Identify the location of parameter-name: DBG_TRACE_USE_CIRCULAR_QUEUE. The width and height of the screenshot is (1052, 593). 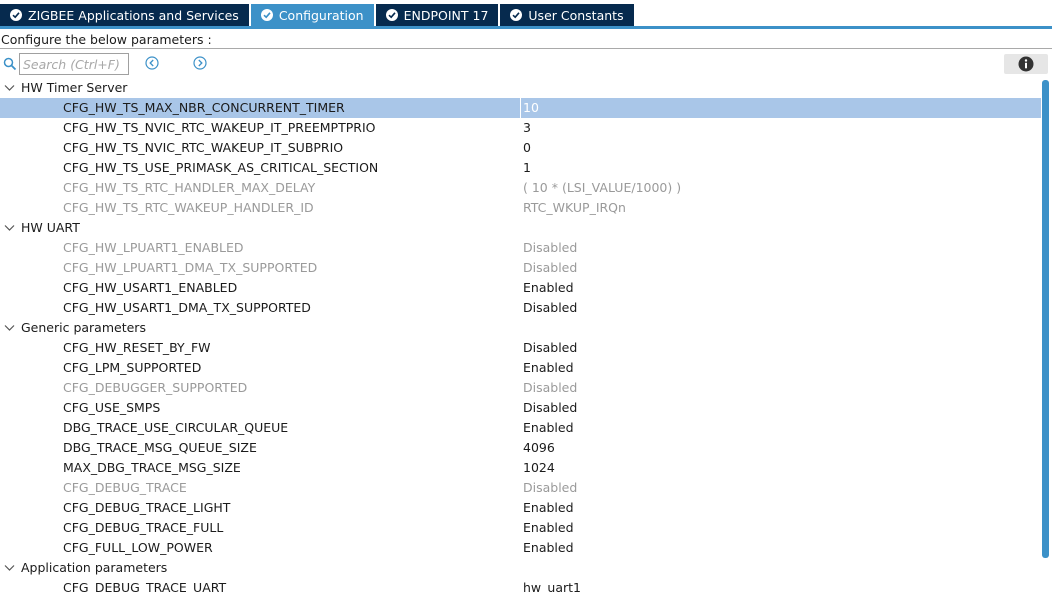
(176, 427).